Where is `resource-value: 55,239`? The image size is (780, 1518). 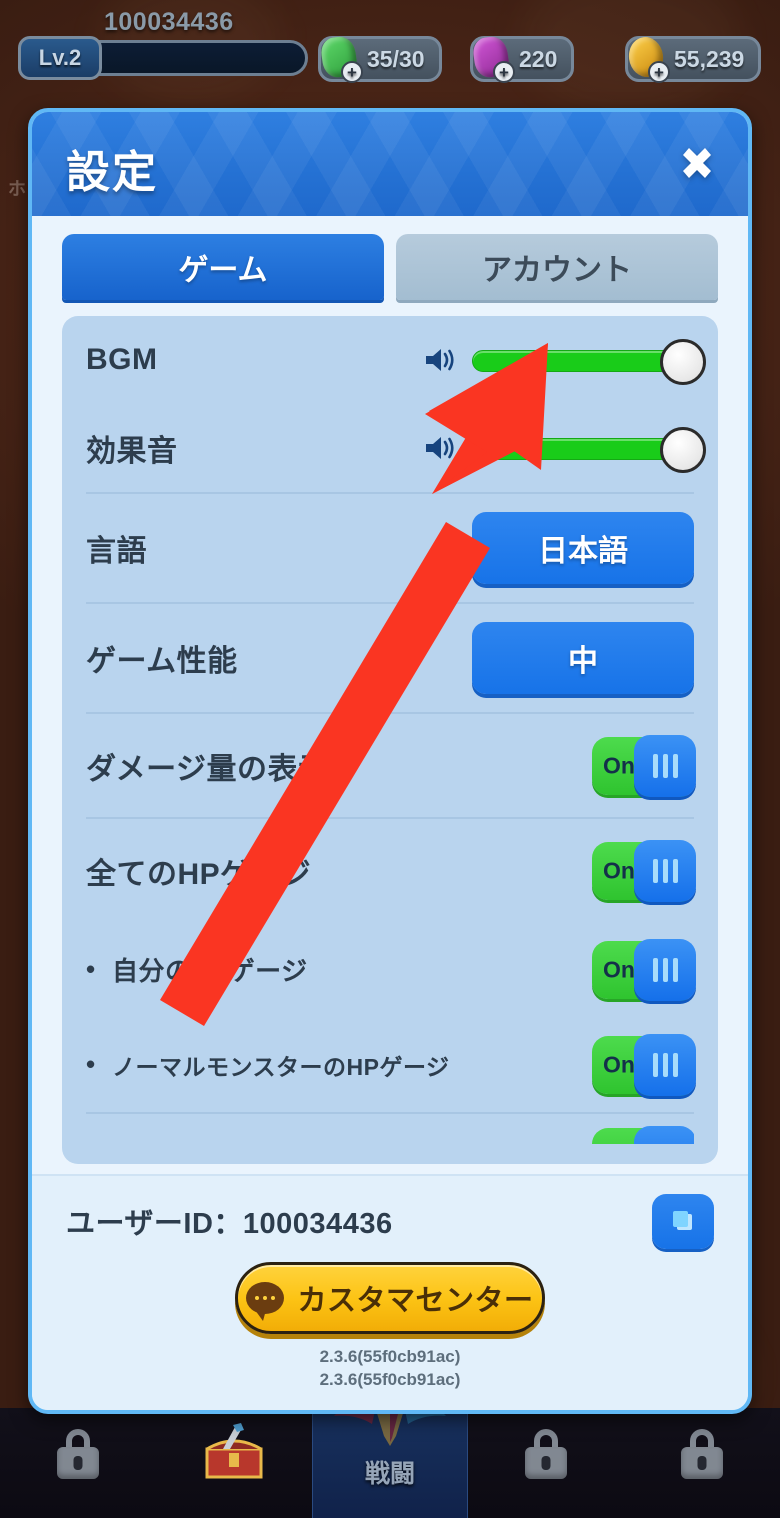 resource-value: 55,239 is located at coordinates (709, 58).